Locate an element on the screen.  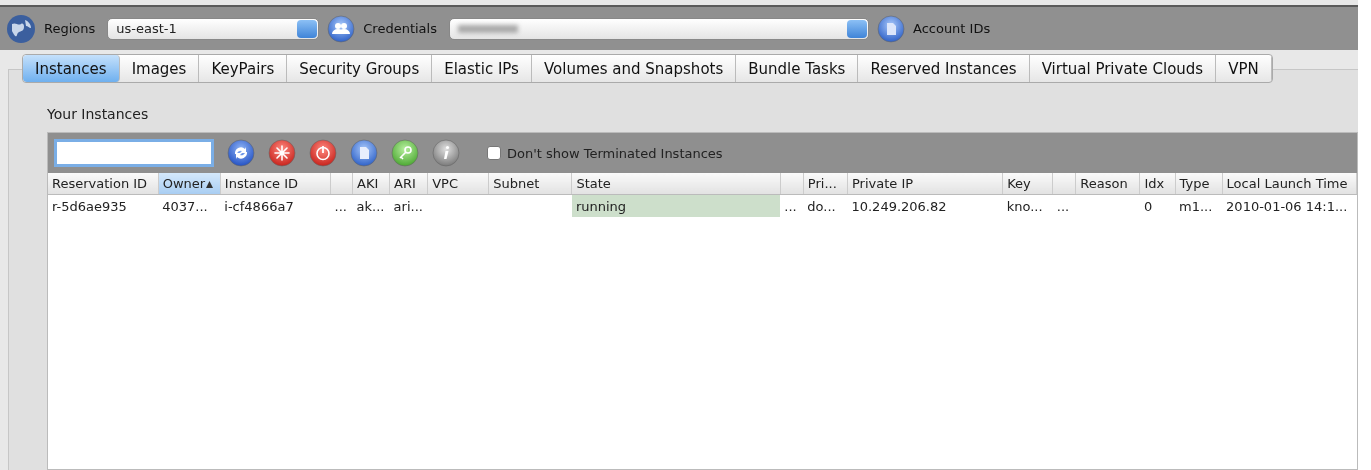
power-icon is located at coordinates (323, 153).